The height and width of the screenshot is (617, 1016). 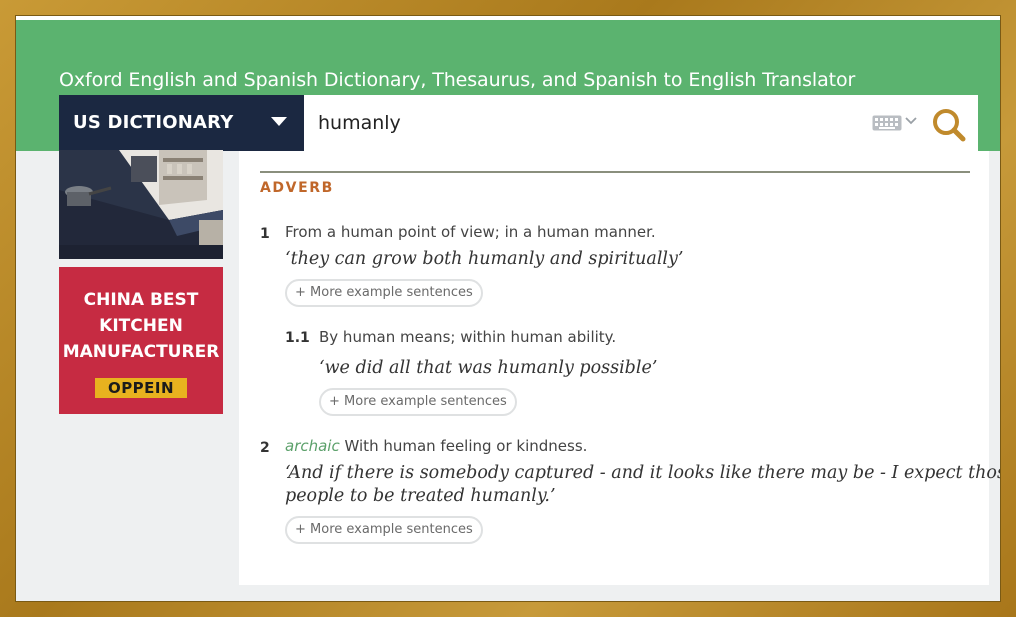 What do you see at coordinates (279, 121) in the screenshot?
I see `chevron-down-icon` at bounding box center [279, 121].